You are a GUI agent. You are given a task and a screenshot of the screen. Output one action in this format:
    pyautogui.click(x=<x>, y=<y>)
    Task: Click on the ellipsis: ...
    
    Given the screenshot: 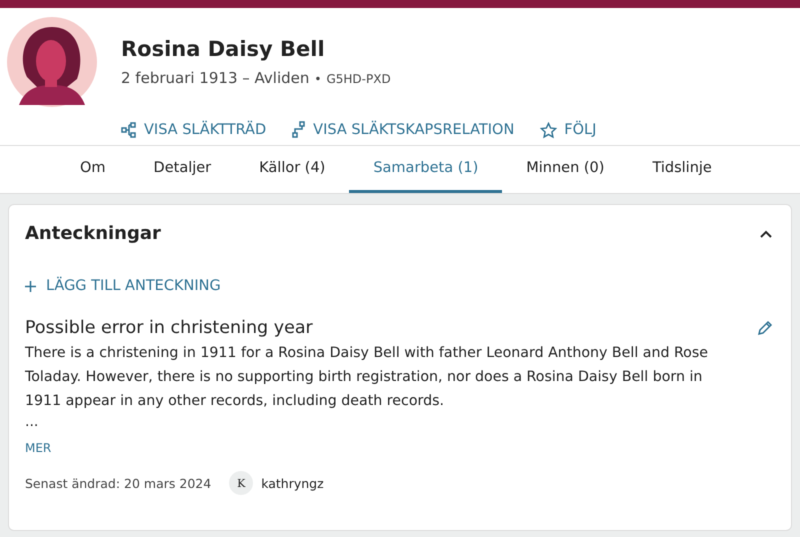 What is the action you would take?
    pyautogui.click(x=32, y=422)
    